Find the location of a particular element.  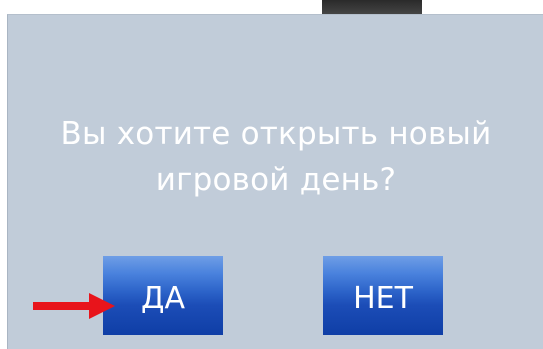

no-button: НЕТ is located at coordinates (383, 295).